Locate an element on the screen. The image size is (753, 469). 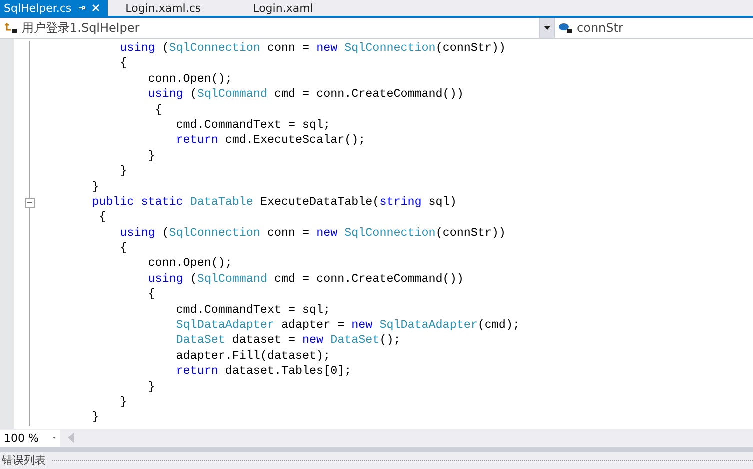
caret-icon is located at coordinates (54, 438).